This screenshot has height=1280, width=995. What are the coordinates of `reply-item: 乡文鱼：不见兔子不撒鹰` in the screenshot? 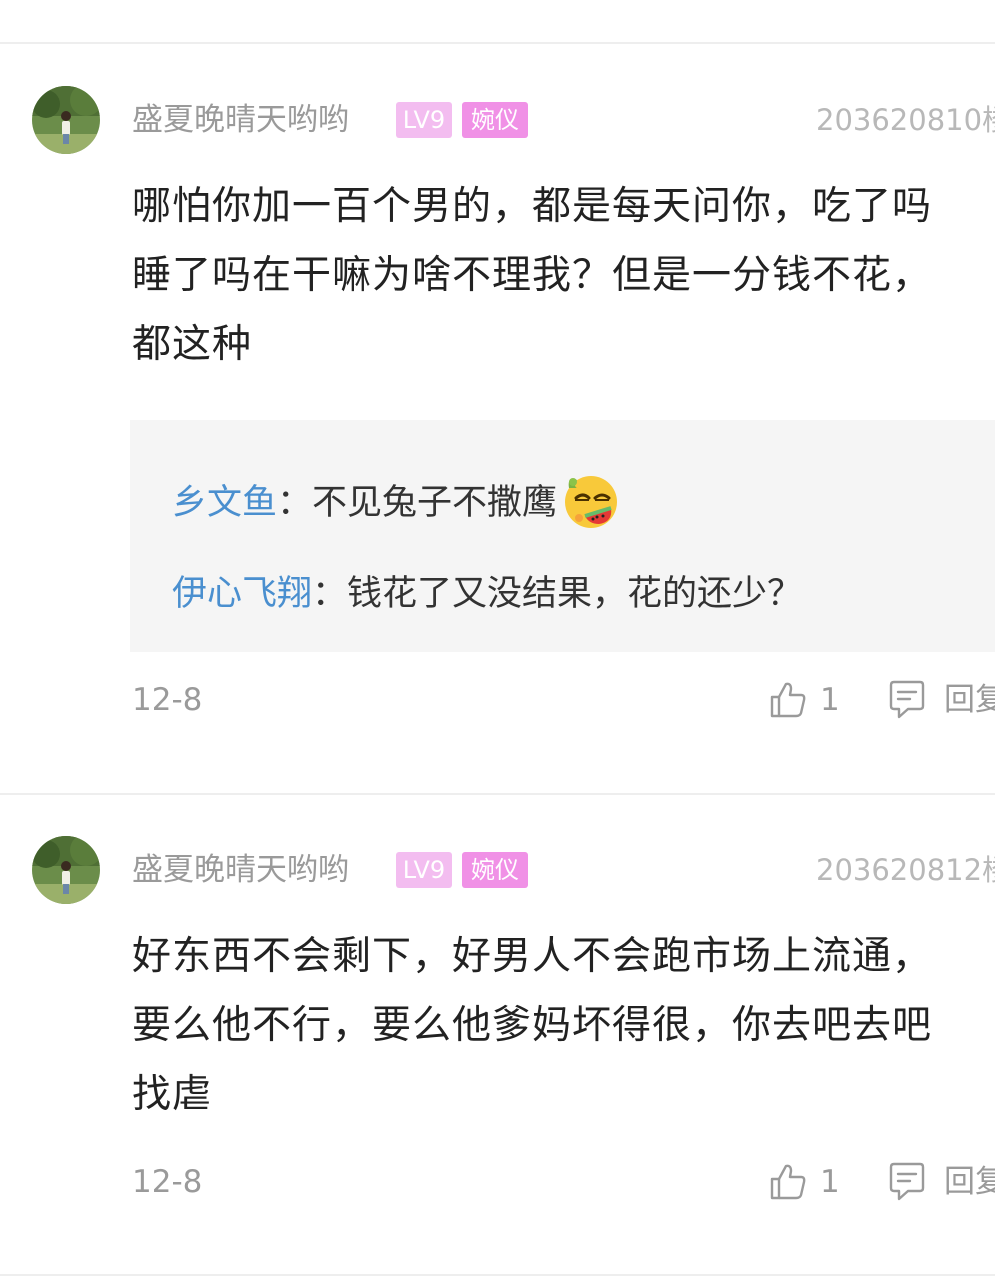 It's located at (396, 503).